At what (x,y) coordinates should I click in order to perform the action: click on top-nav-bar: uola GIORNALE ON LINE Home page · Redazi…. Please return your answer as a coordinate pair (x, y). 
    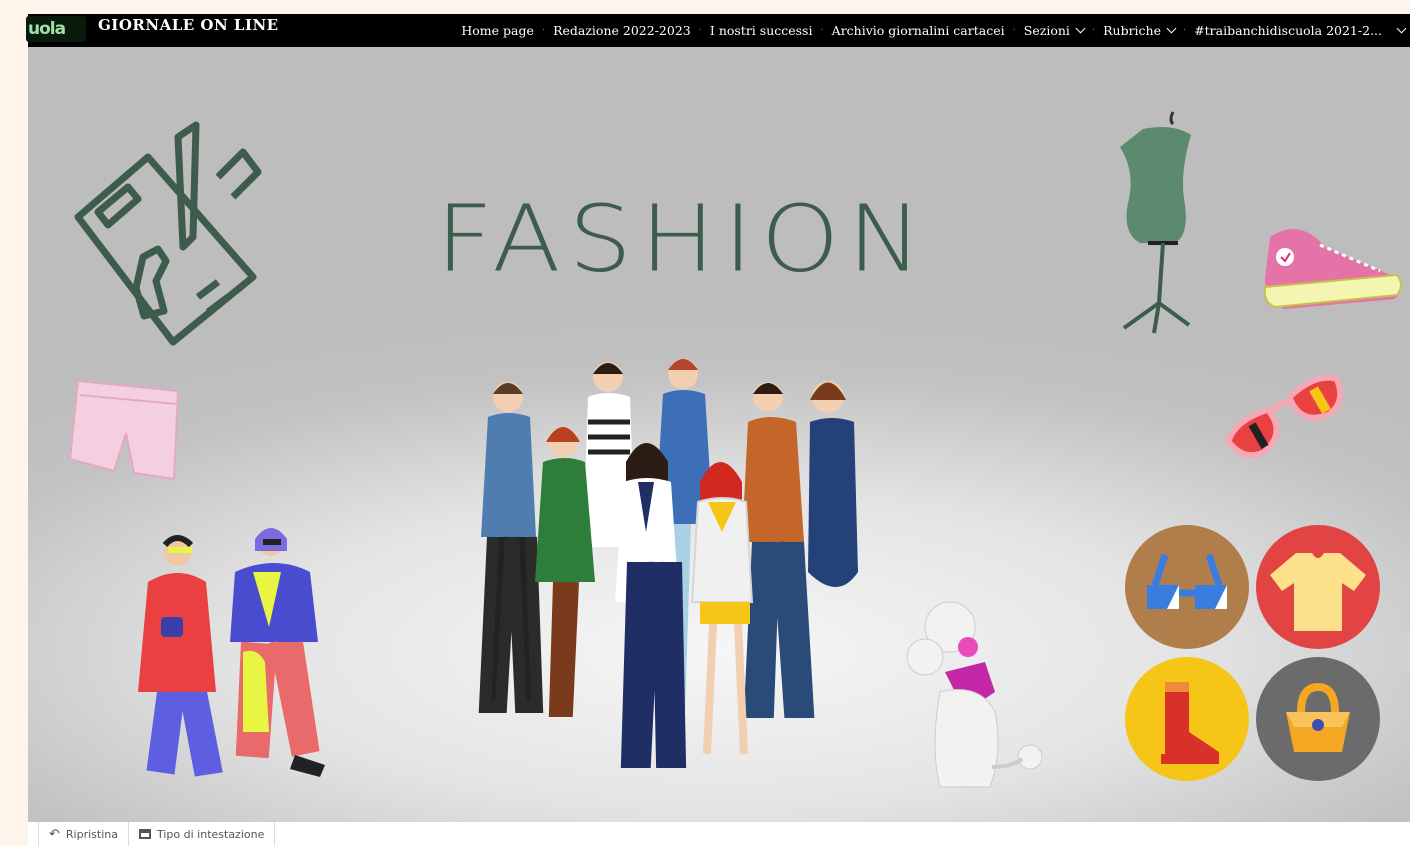
    Looking at the image, I should click on (718, 30).